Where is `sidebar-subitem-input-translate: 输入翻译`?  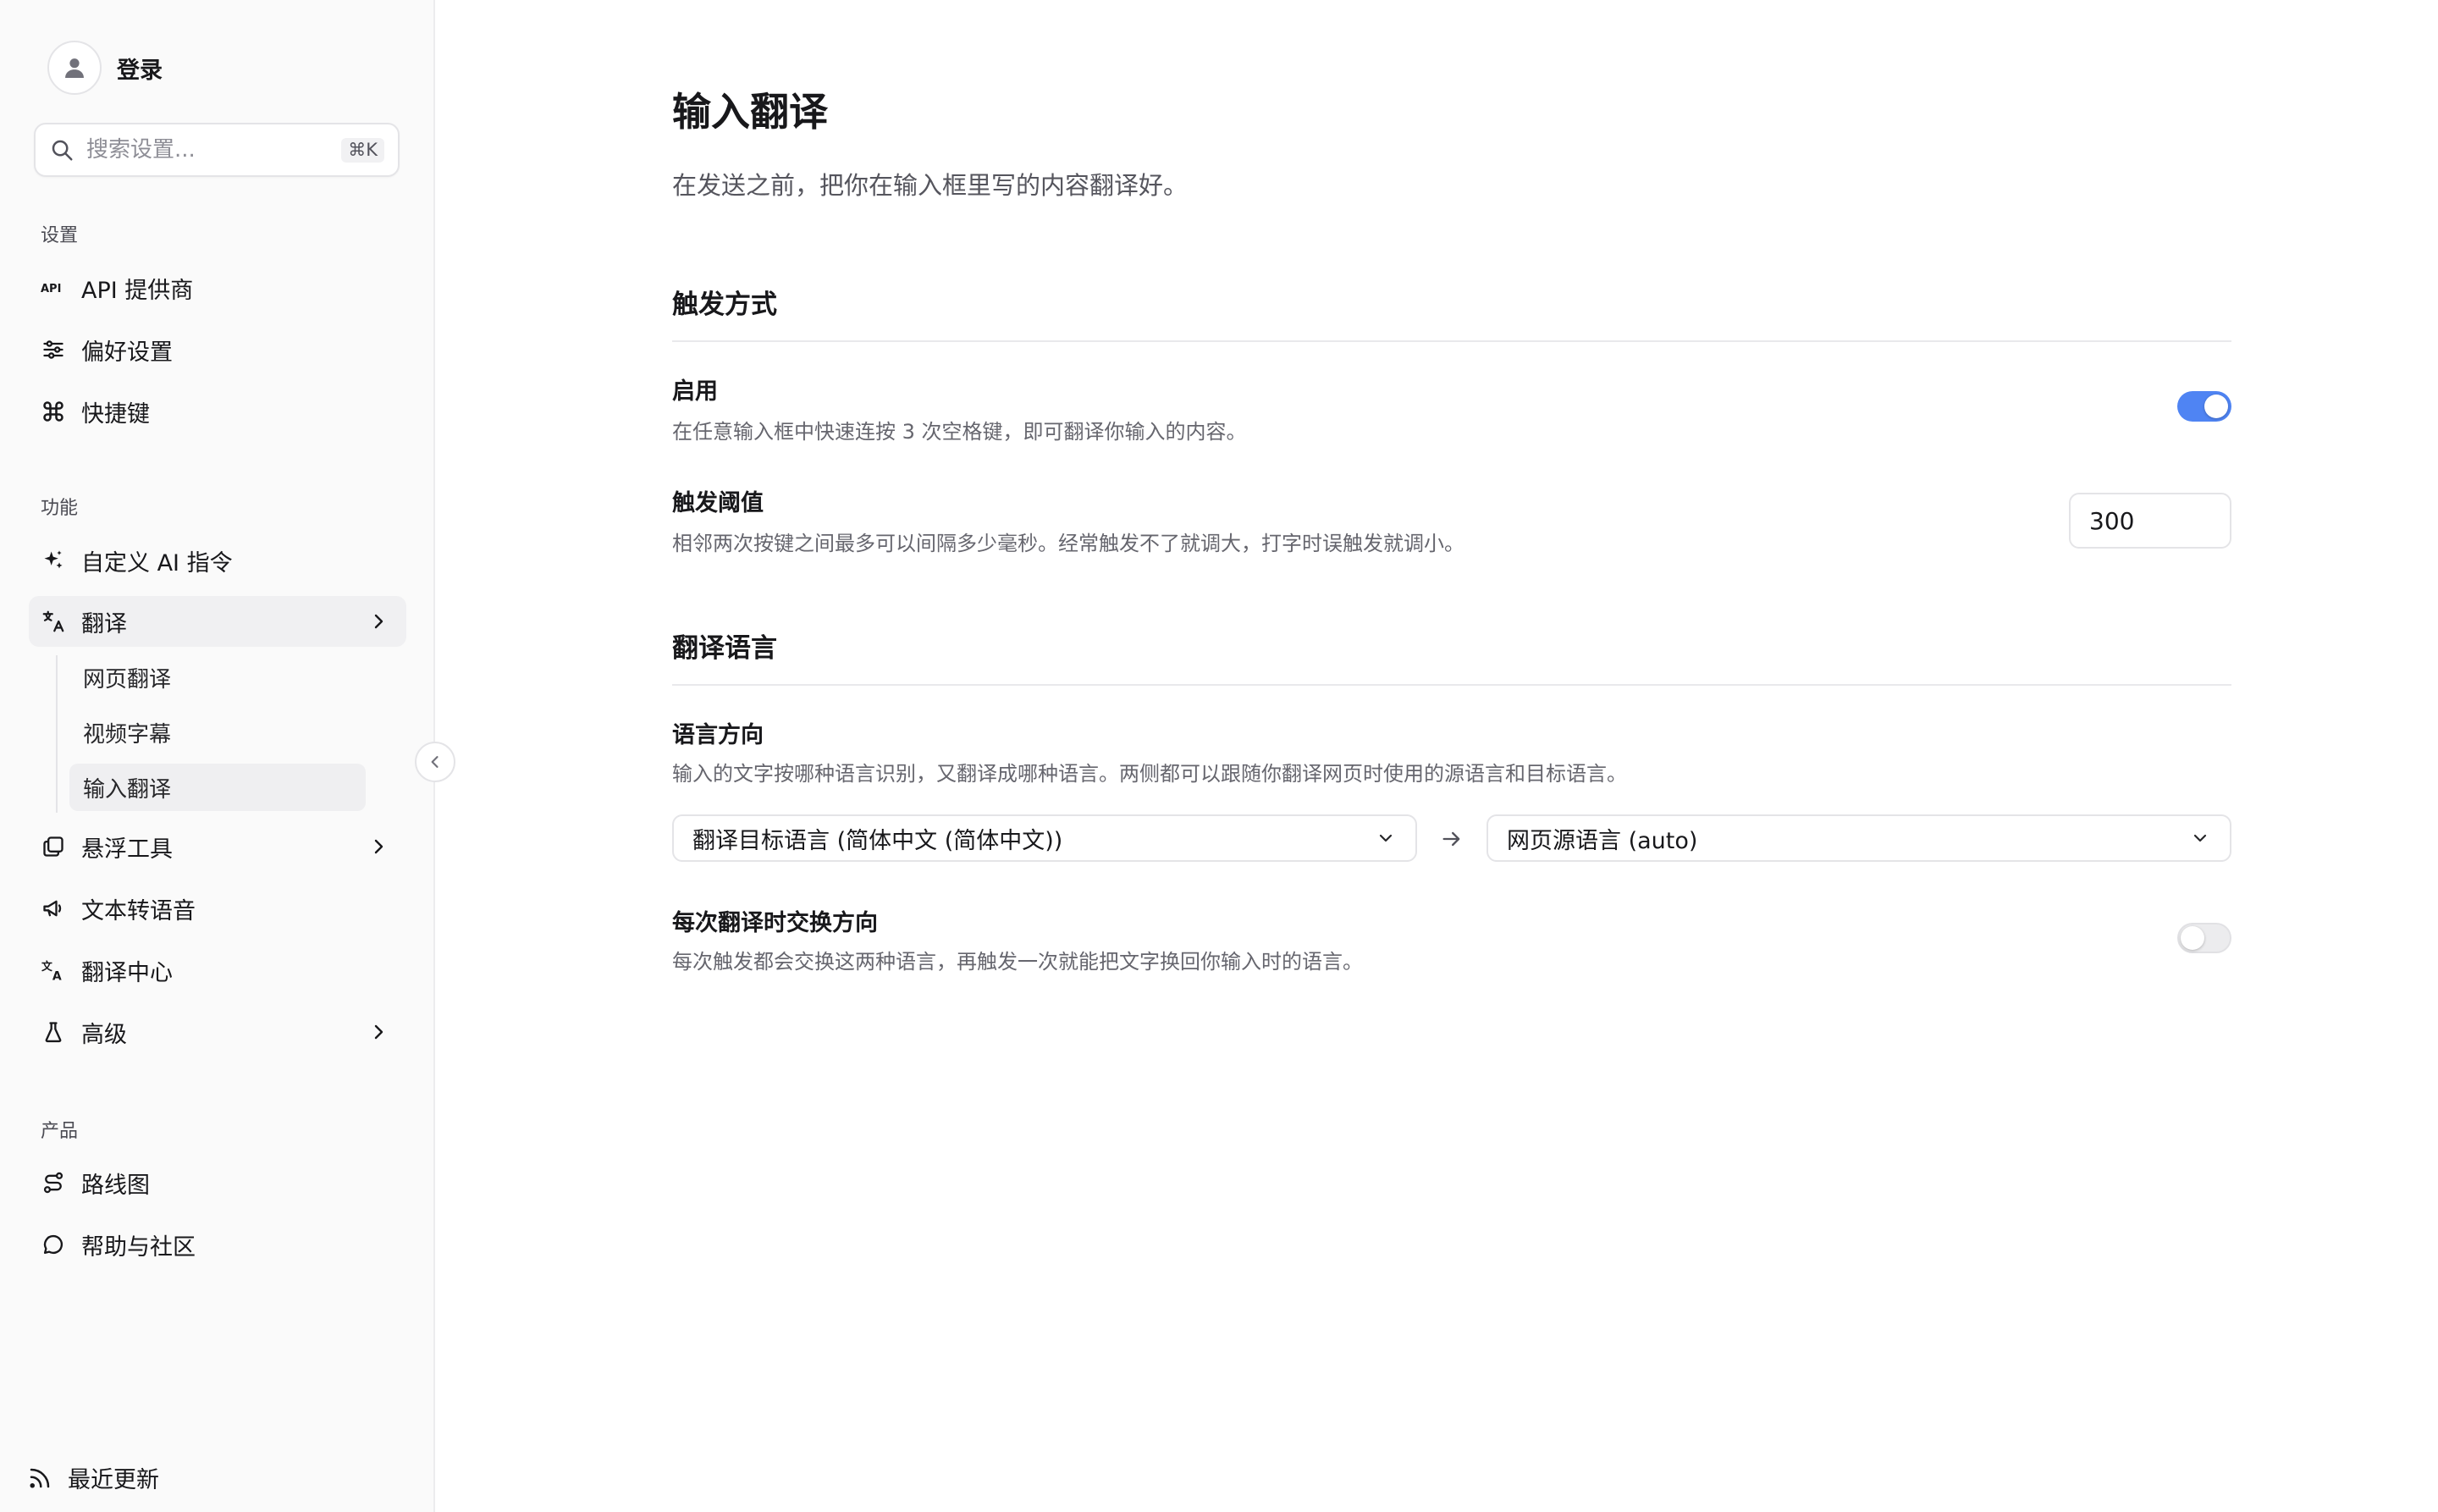 sidebar-subitem-input-translate: 输入翻译 is located at coordinates (217, 787).